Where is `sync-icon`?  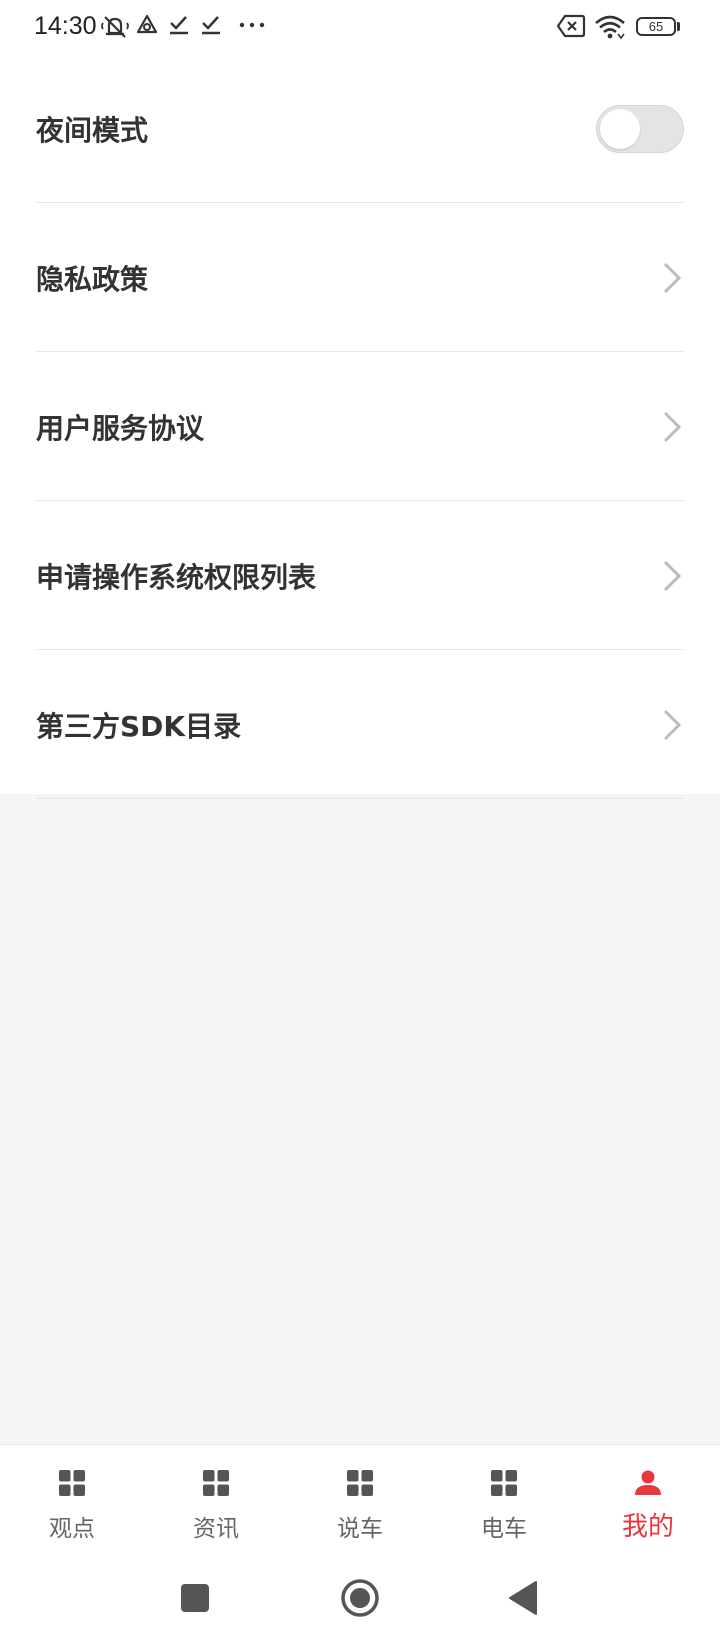
sync-icon is located at coordinates (147, 24).